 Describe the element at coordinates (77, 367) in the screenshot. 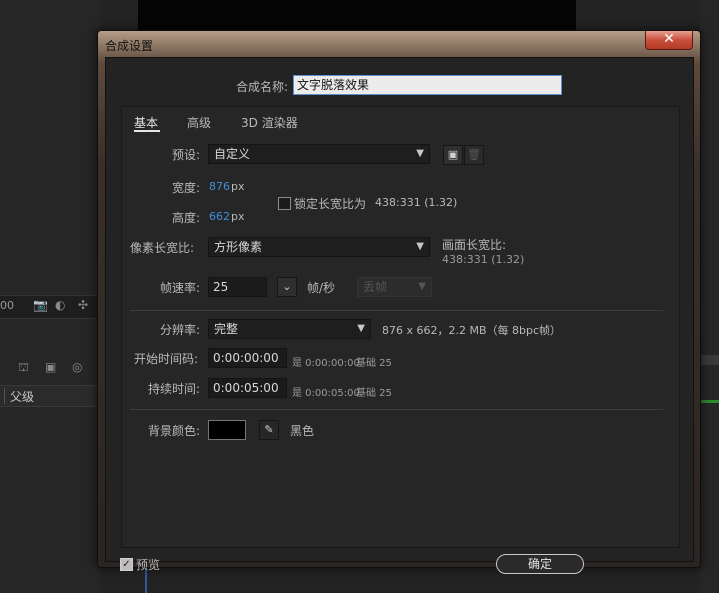

I see `motion-blur-icon: ◎` at that location.